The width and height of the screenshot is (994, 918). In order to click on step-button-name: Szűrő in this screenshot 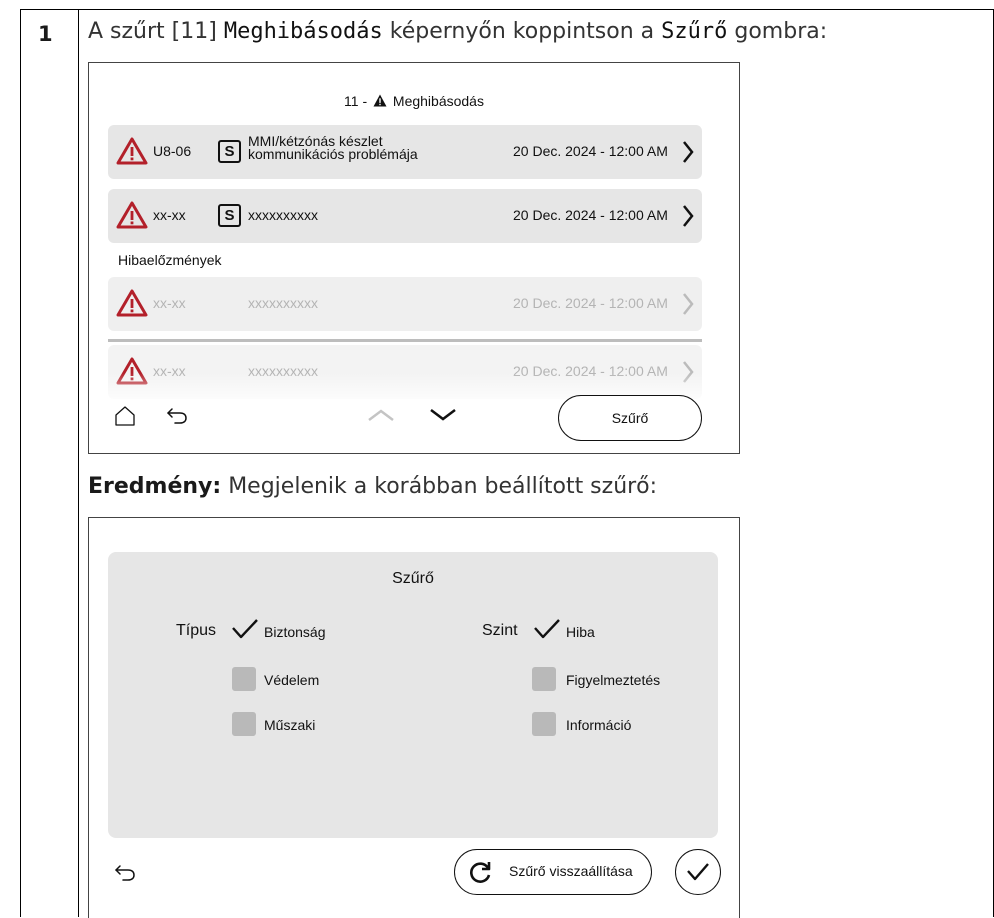, I will do `click(694, 31)`.